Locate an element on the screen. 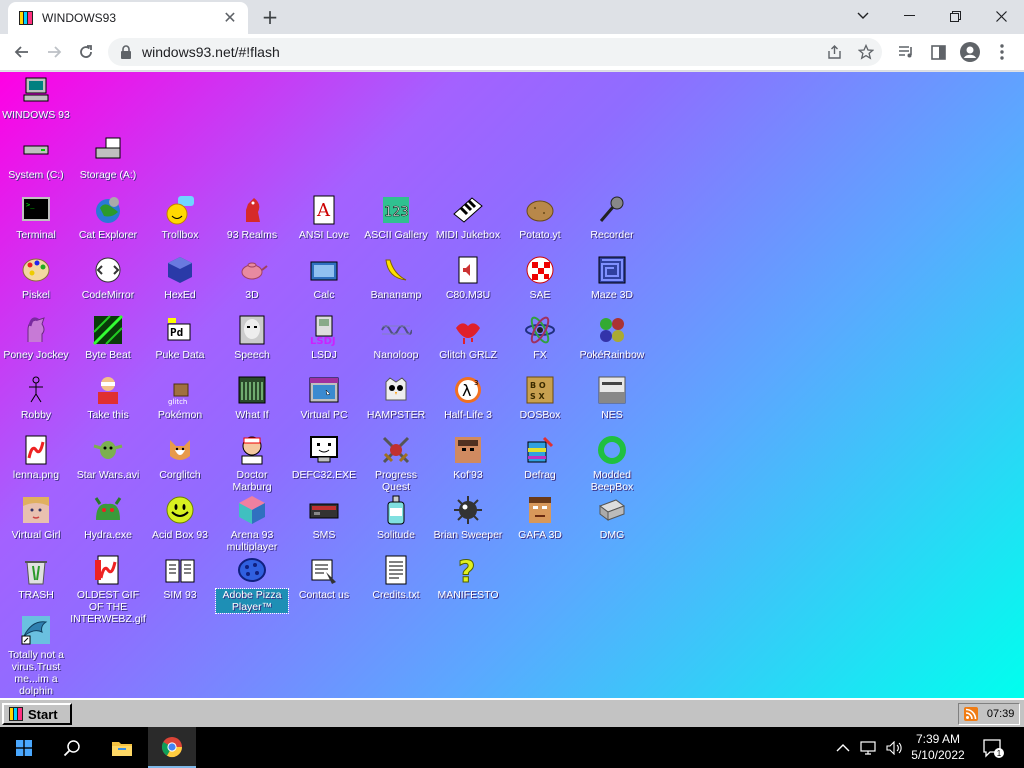 The height and width of the screenshot is (768, 1024). windows-start-icon is located at coordinates (24, 747).